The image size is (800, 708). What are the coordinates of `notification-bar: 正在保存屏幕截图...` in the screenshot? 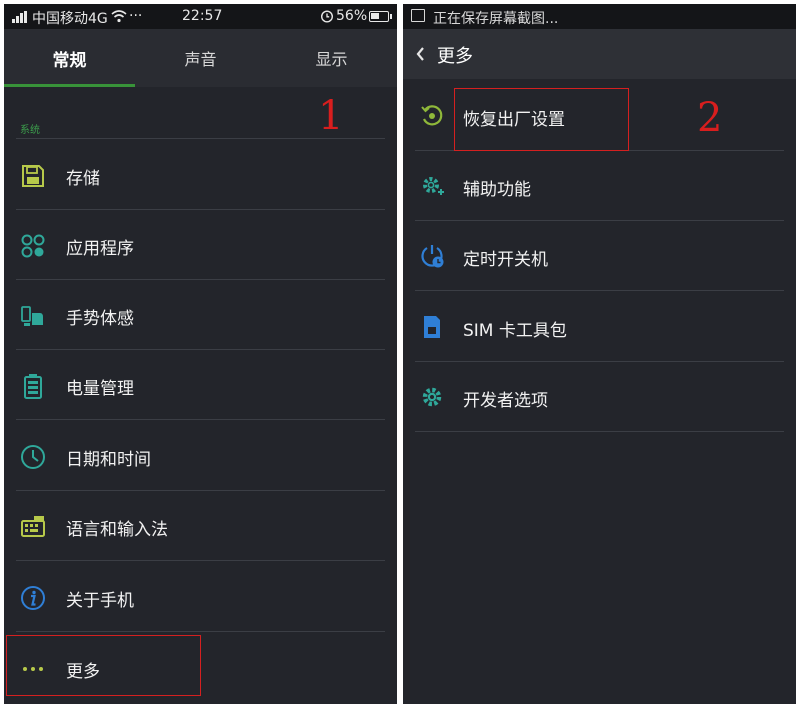 It's located at (599, 16).